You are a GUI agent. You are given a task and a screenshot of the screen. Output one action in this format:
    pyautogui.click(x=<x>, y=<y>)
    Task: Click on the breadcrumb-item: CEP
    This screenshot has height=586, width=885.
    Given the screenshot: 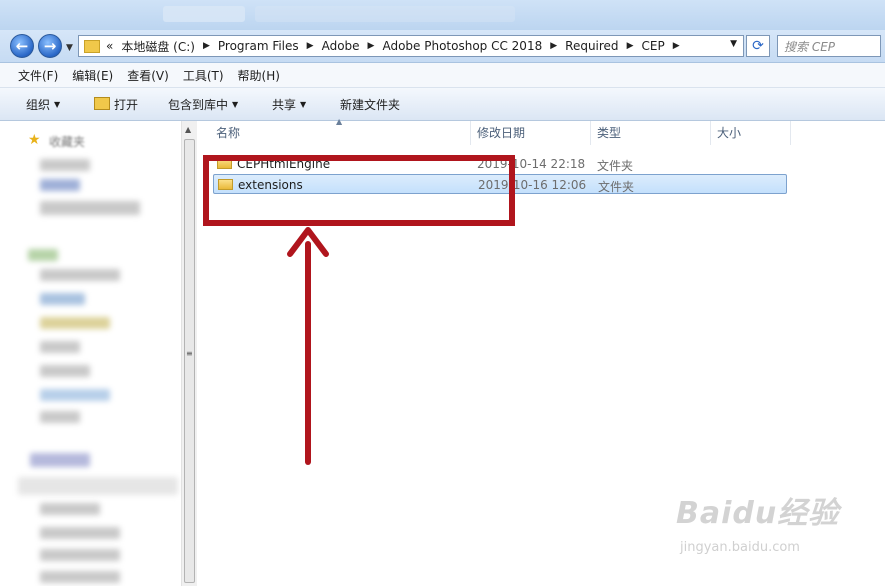 What is the action you would take?
    pyautogui.click(x=652, y=46)
    